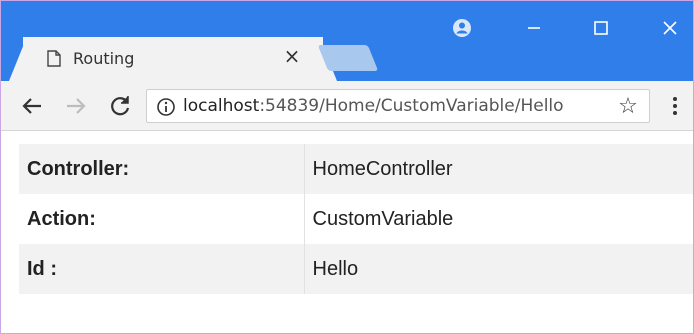 This screenshot has height=334, width=694. Describe the element at coordinates (104, 58) in the screenshot. I see `tab-title: Routing` at that location.